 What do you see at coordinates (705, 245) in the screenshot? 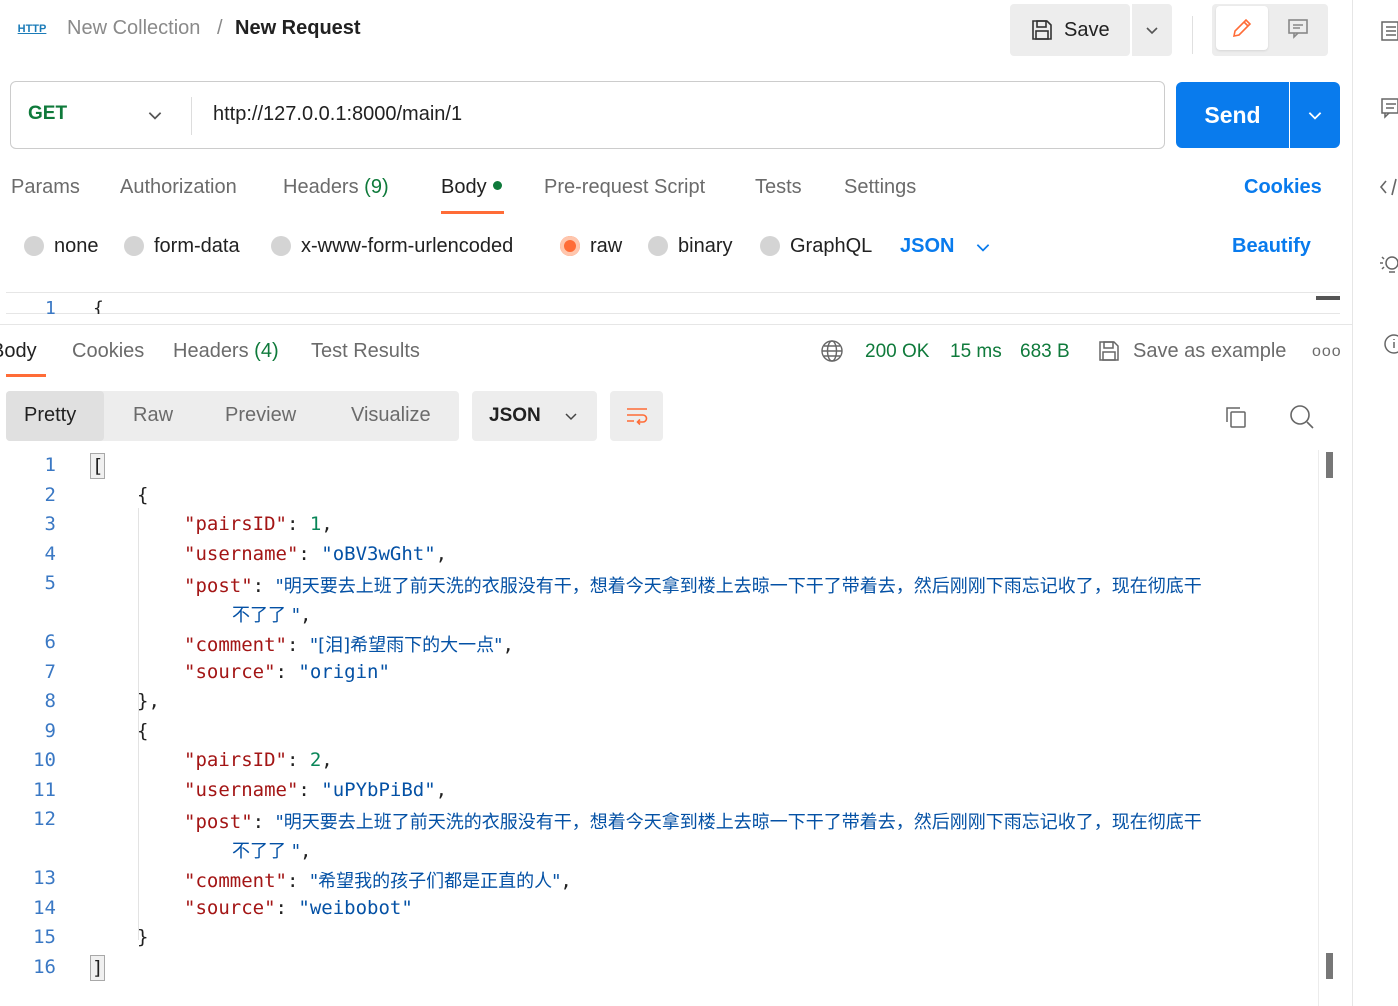
I see `radio-label: binary` at bounding box center [705, 245].